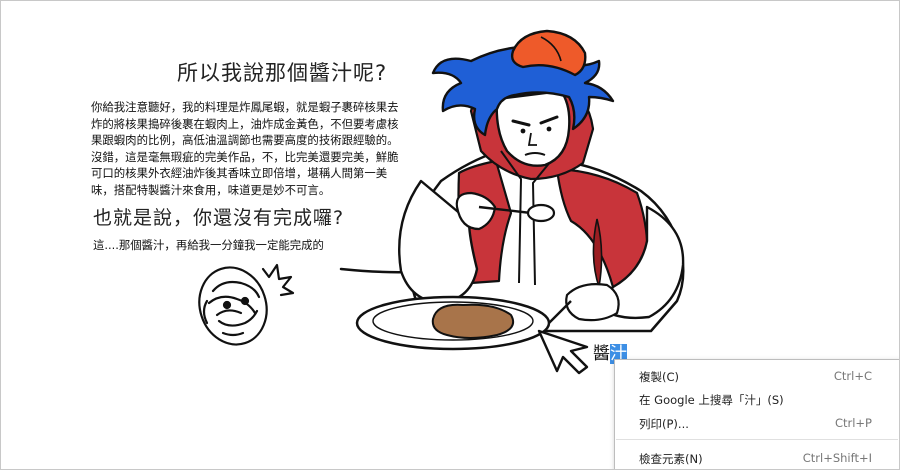 The image size is (900, 470). I want to click on menu-item-shortcut: Ctrl+P, so click(853, 423).